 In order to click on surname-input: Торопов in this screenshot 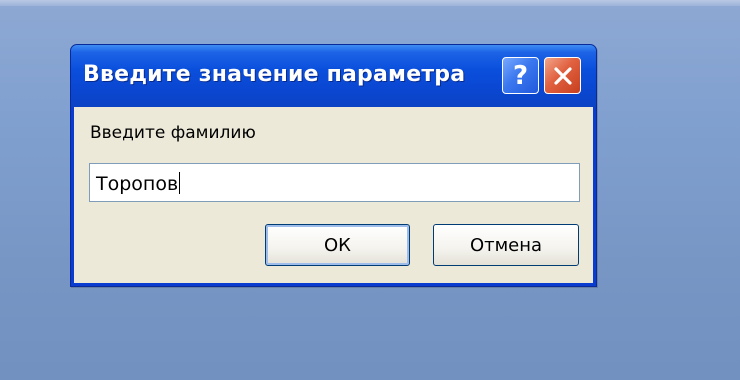, I will do `click(334, 182)`.